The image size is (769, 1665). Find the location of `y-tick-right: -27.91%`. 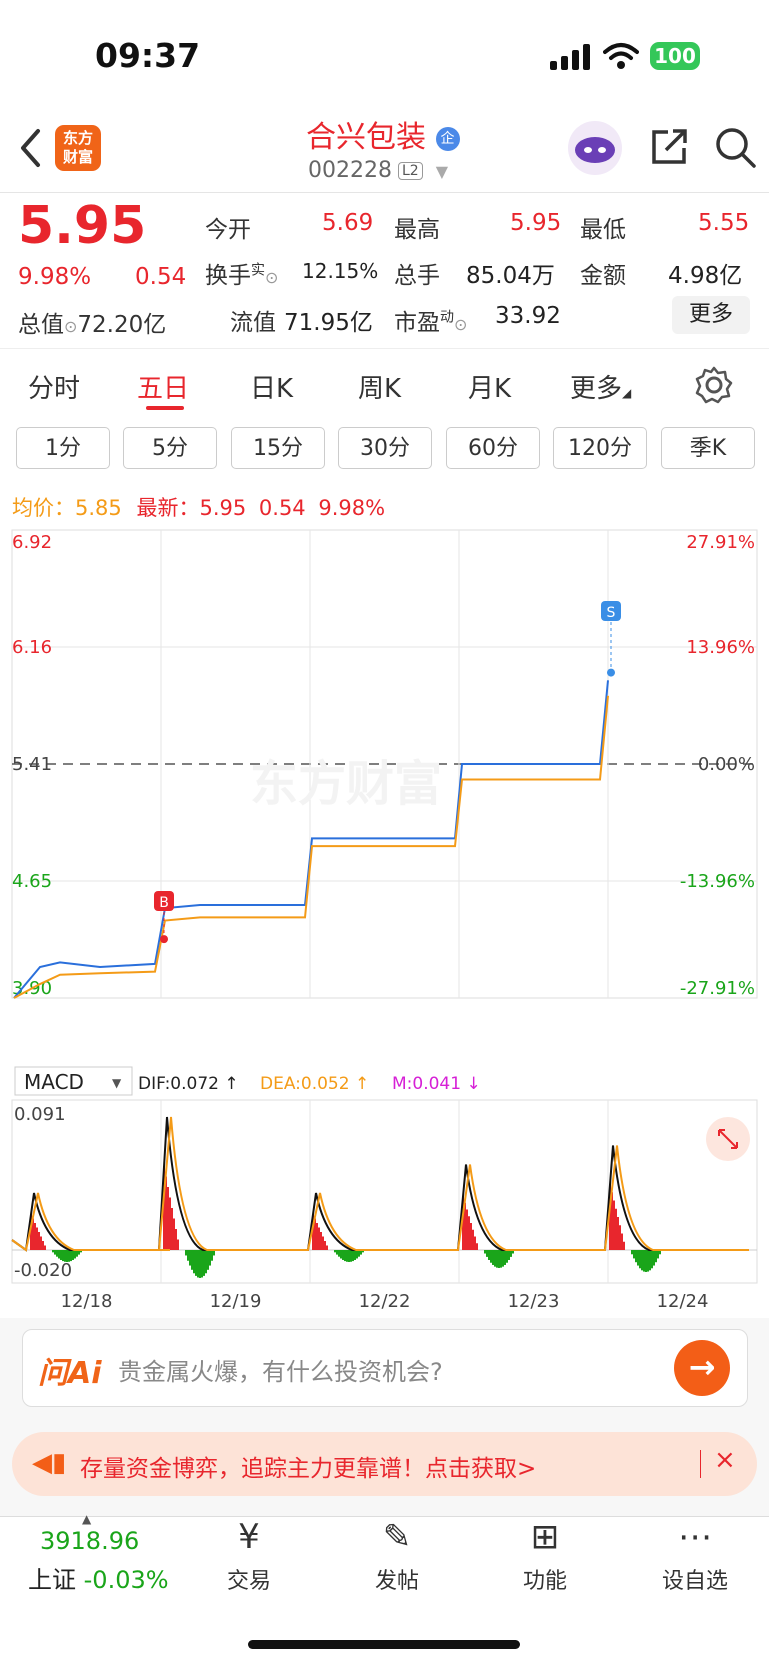

y-tick-right: -27.91% is located at coordinates (717, 988).